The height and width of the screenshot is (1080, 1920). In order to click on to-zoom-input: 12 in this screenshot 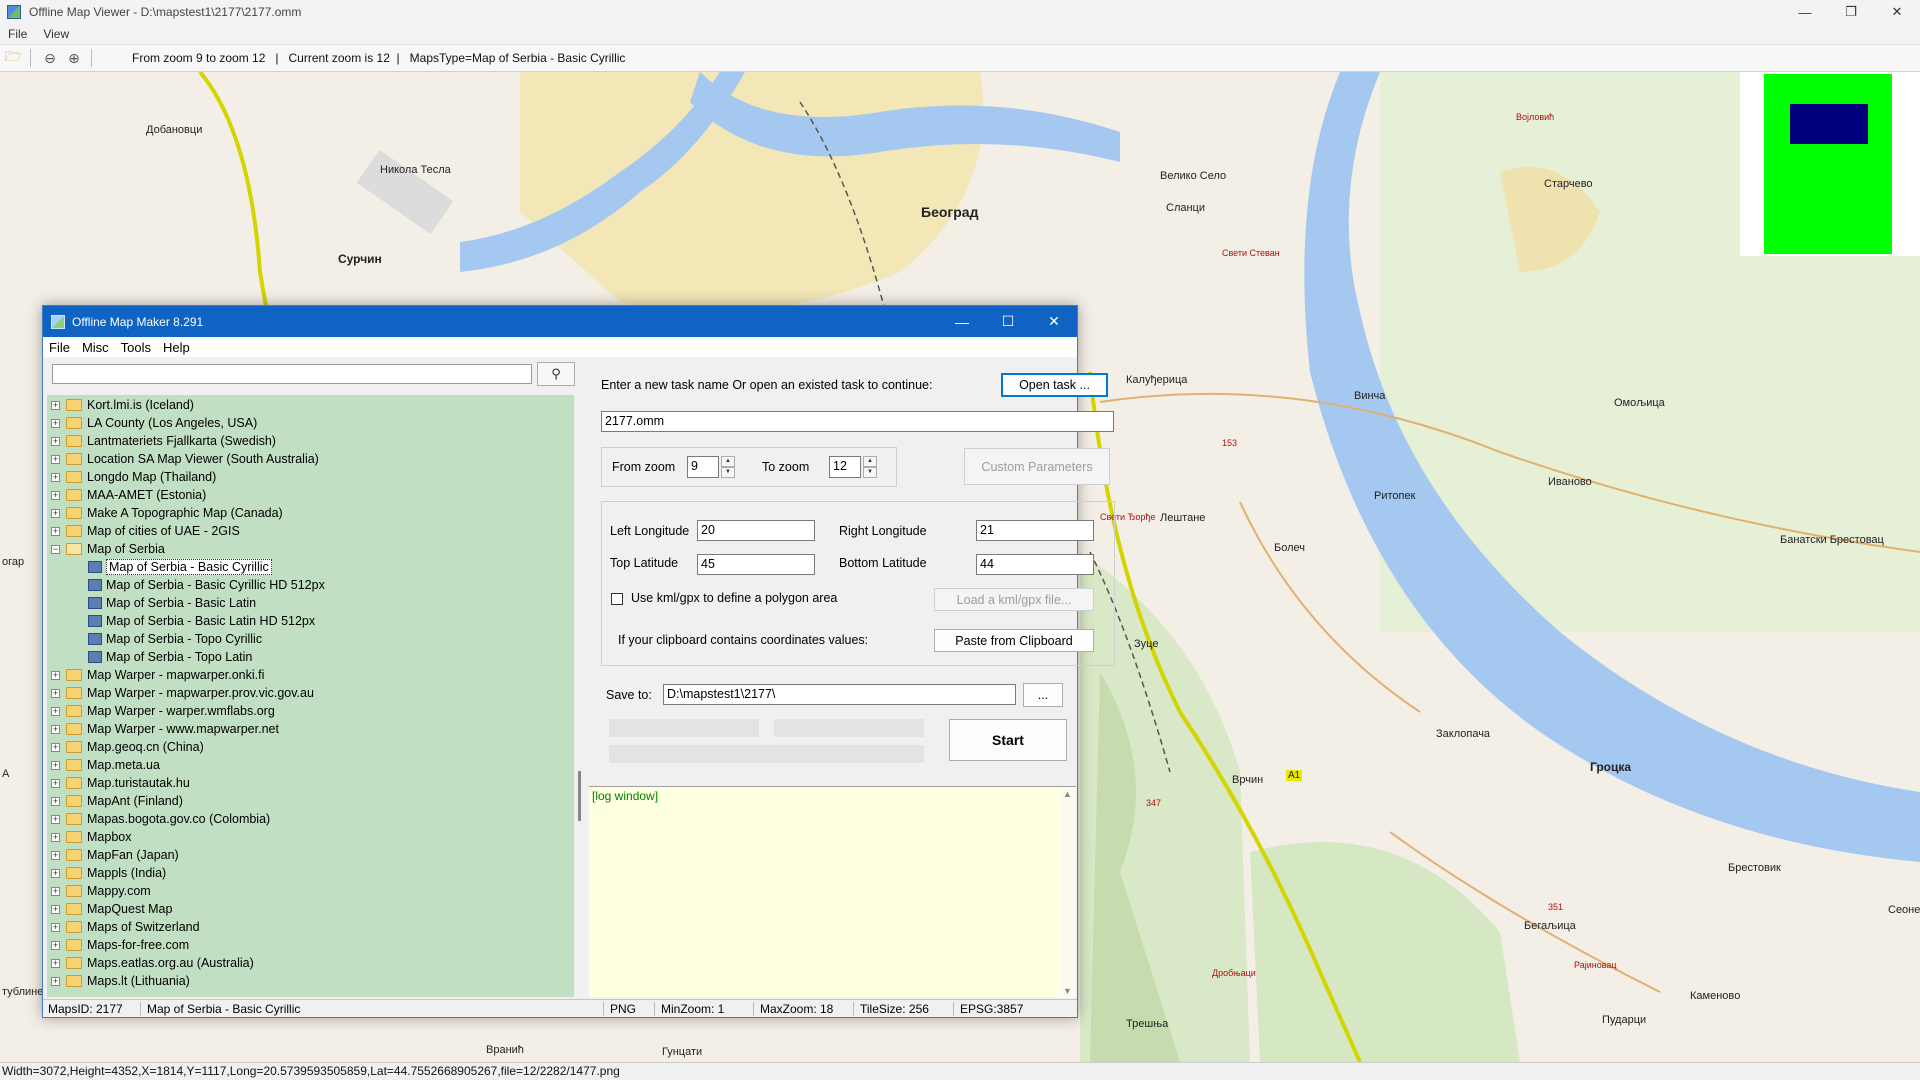, I will do `click(845, 467)`.